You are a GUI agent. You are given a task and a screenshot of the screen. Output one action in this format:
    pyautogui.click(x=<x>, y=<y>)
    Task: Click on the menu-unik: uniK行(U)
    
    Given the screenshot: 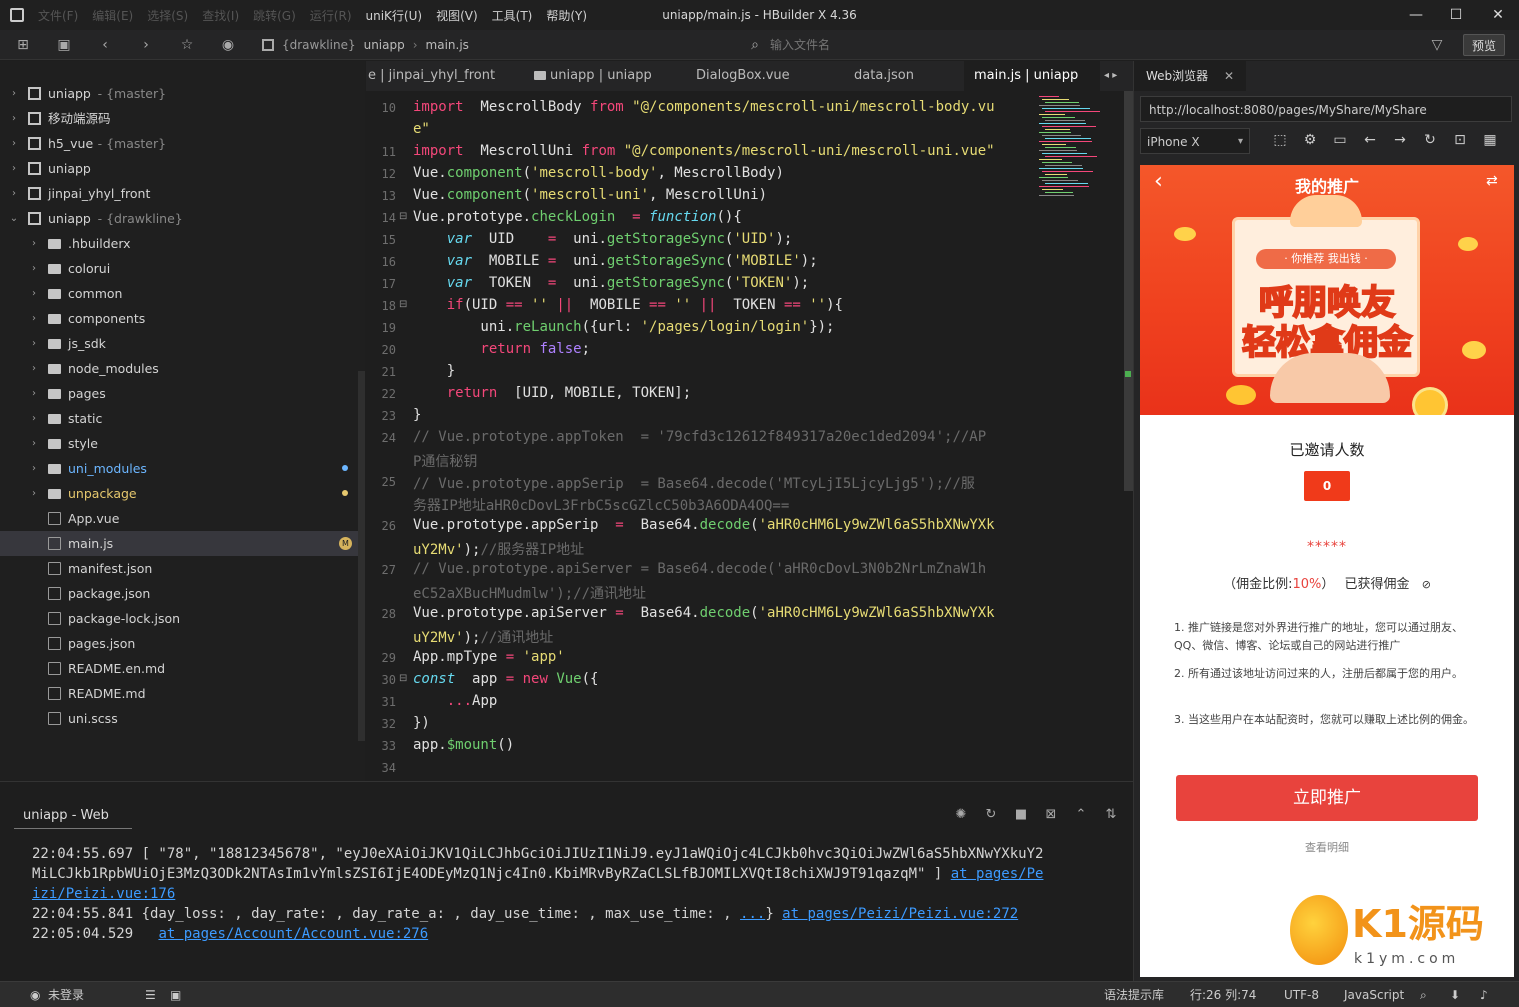 What is the action you would take?
    pyautogui.click(x=394, y=15)
    